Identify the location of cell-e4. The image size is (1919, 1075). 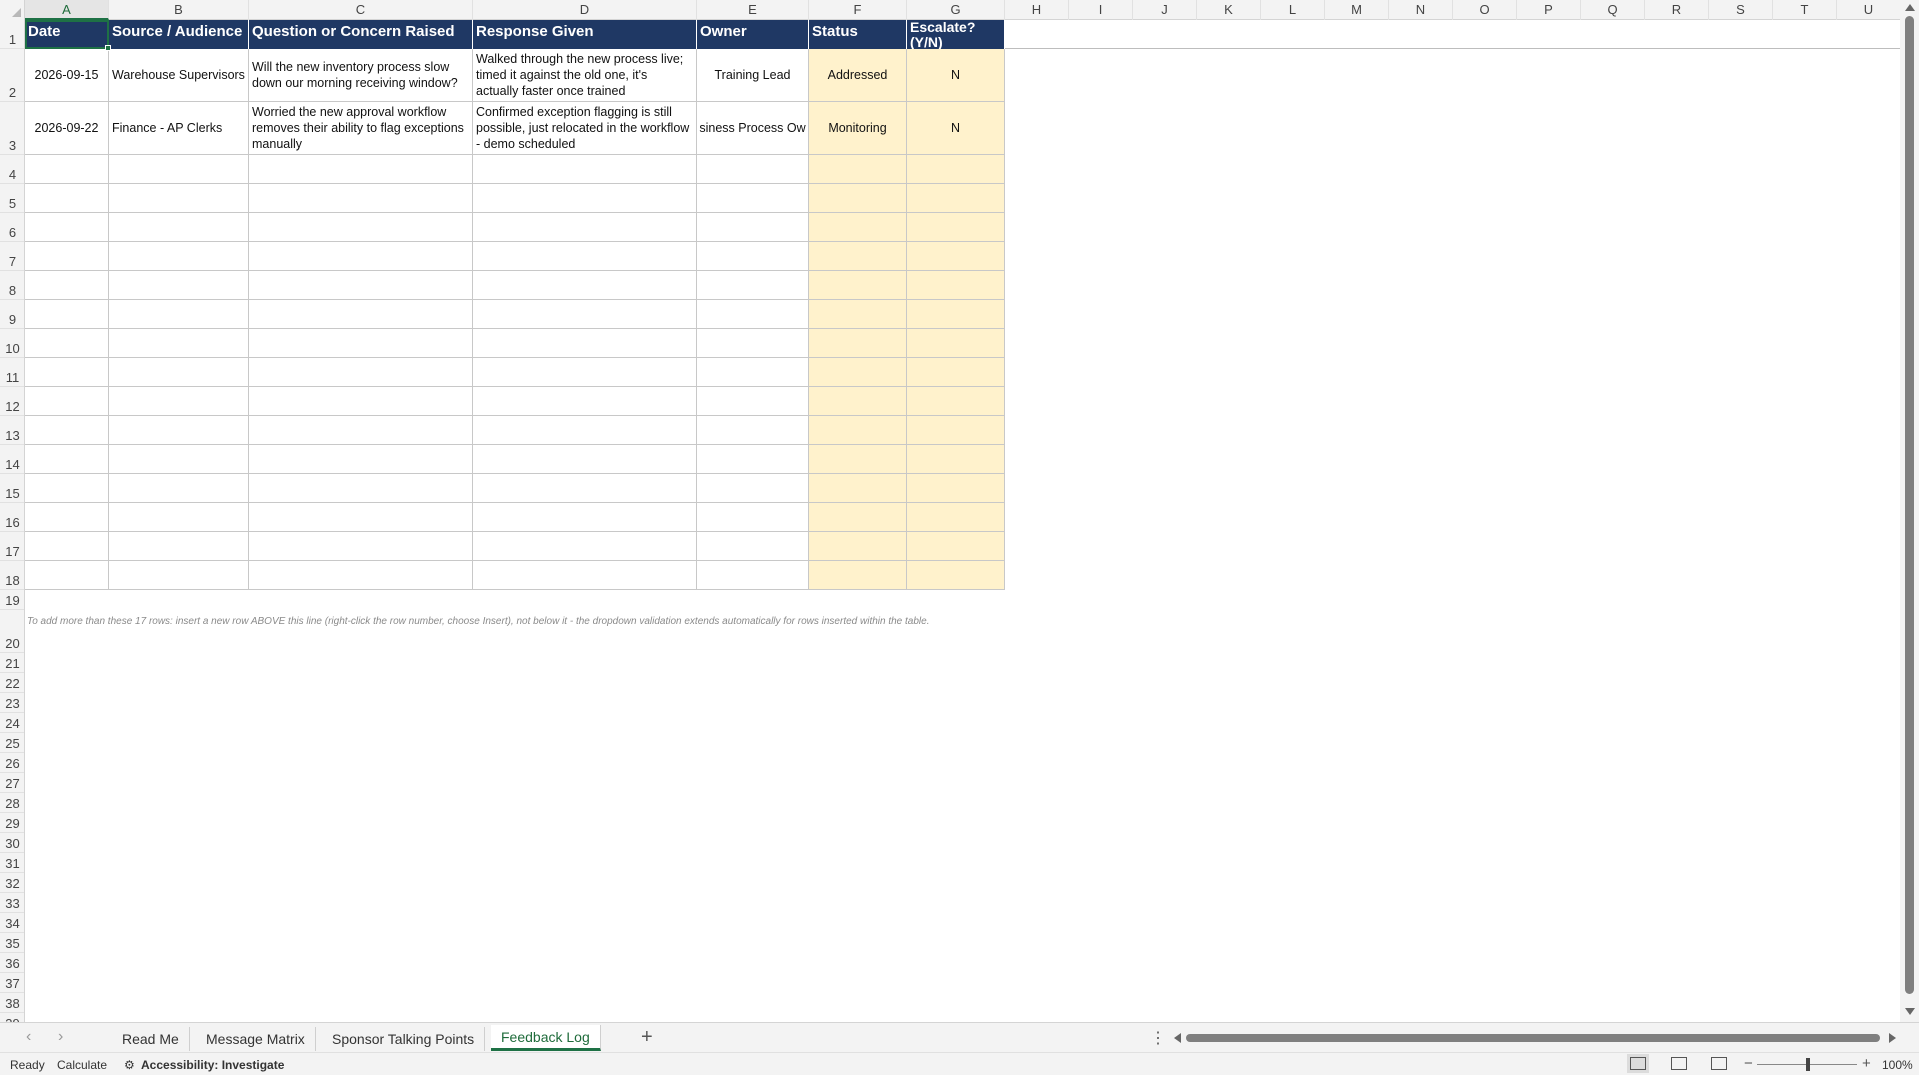
(753, 169).